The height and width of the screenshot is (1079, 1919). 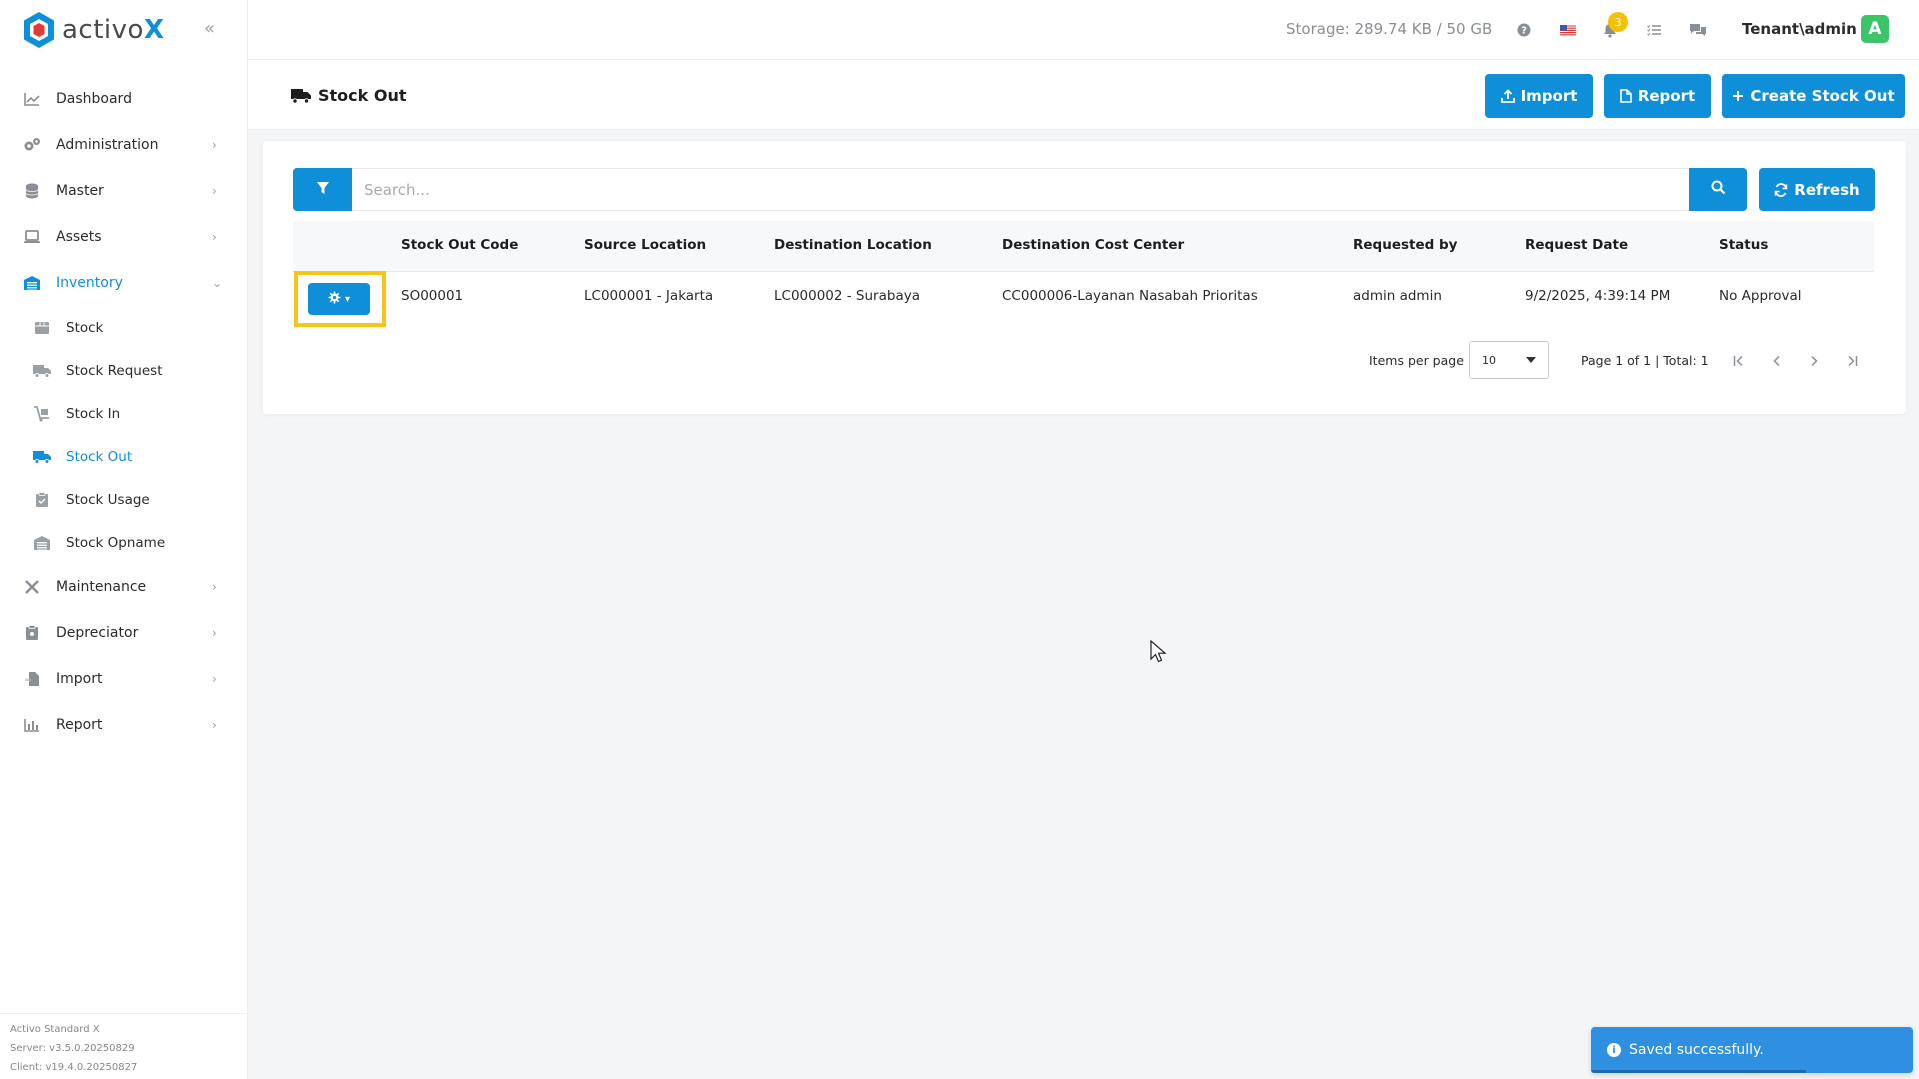 I want to click on us-flag-icon, so click(x=1568, y=30).